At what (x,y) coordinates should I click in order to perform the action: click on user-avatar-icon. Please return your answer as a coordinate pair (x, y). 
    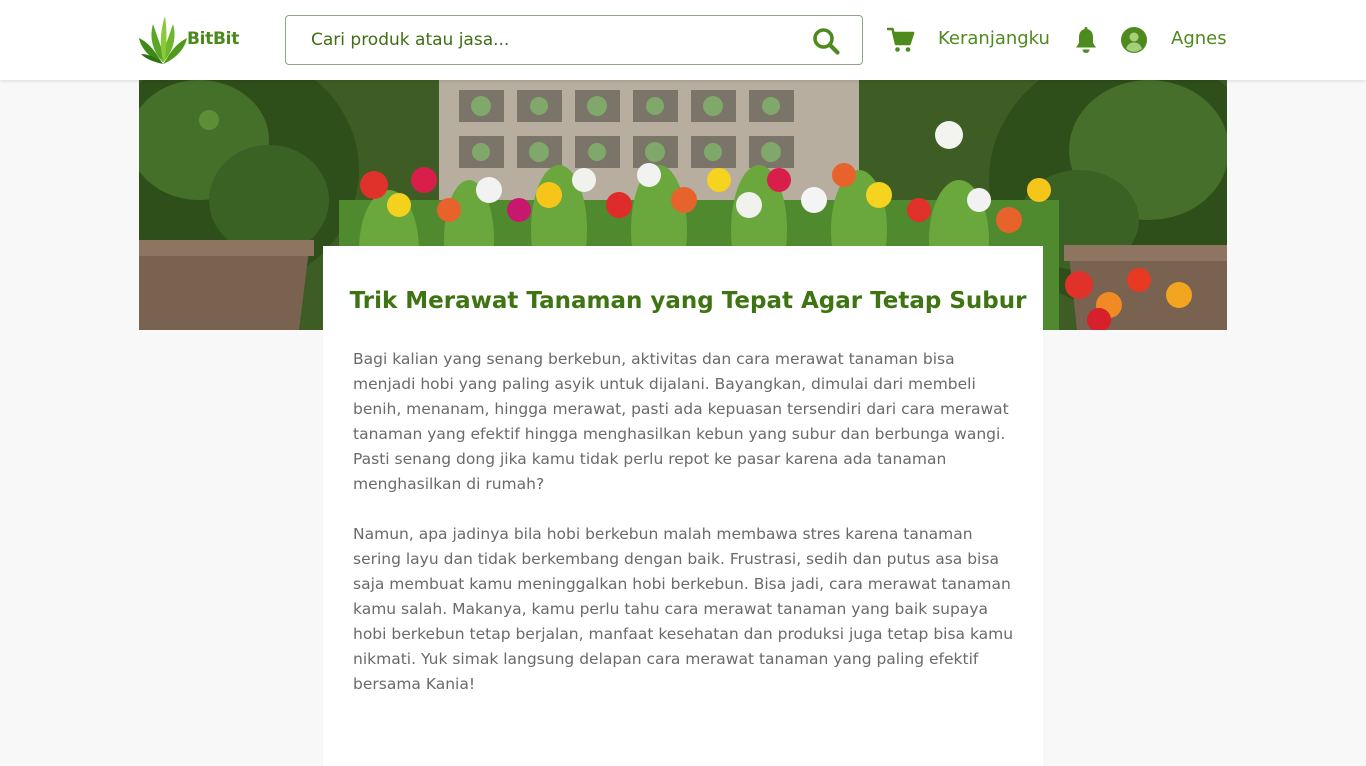
    Looking at the image, I should click on (1134, 40).